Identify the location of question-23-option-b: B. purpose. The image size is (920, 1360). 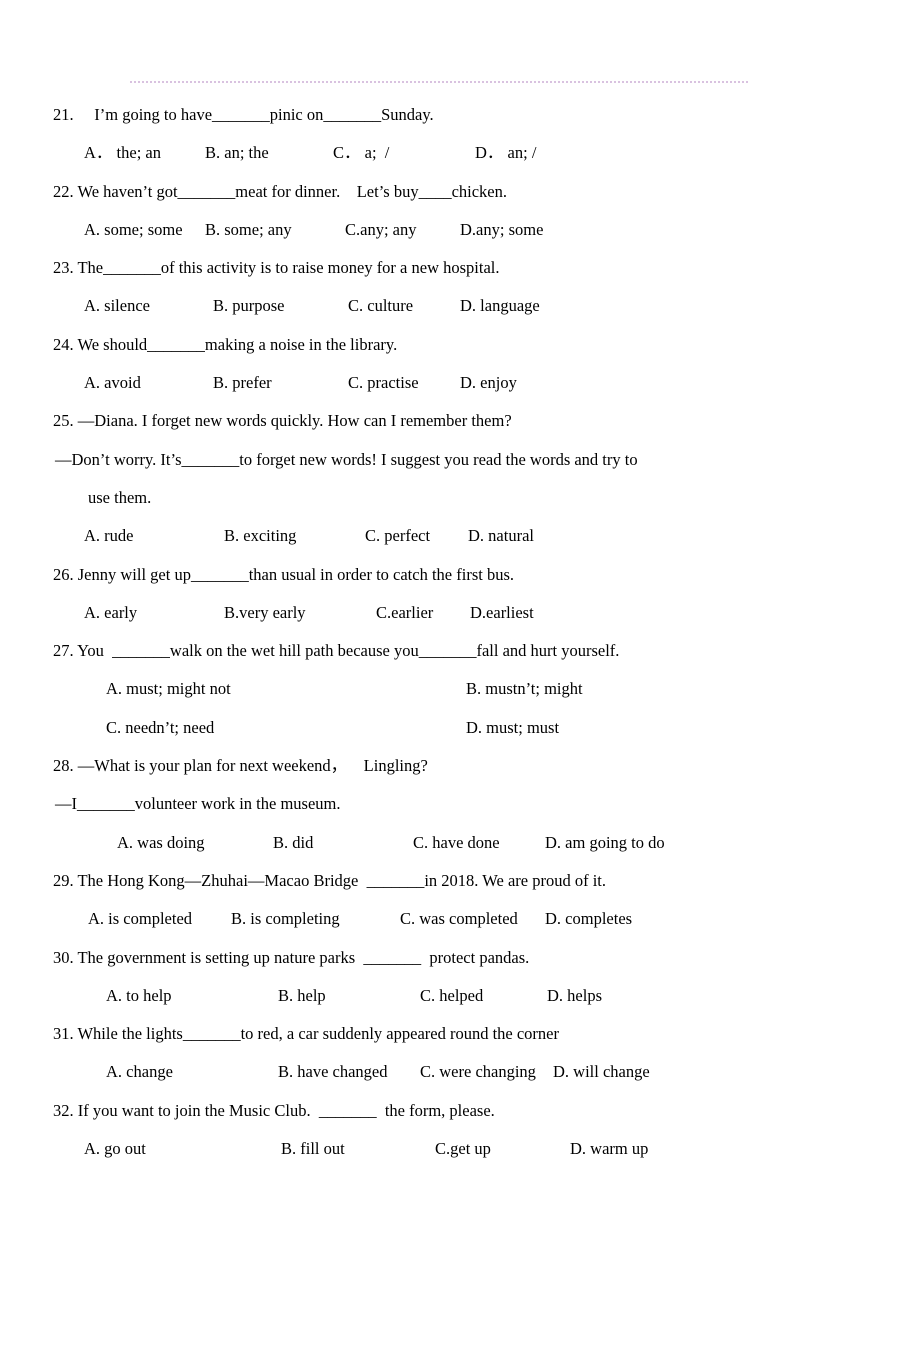
(249, 306).